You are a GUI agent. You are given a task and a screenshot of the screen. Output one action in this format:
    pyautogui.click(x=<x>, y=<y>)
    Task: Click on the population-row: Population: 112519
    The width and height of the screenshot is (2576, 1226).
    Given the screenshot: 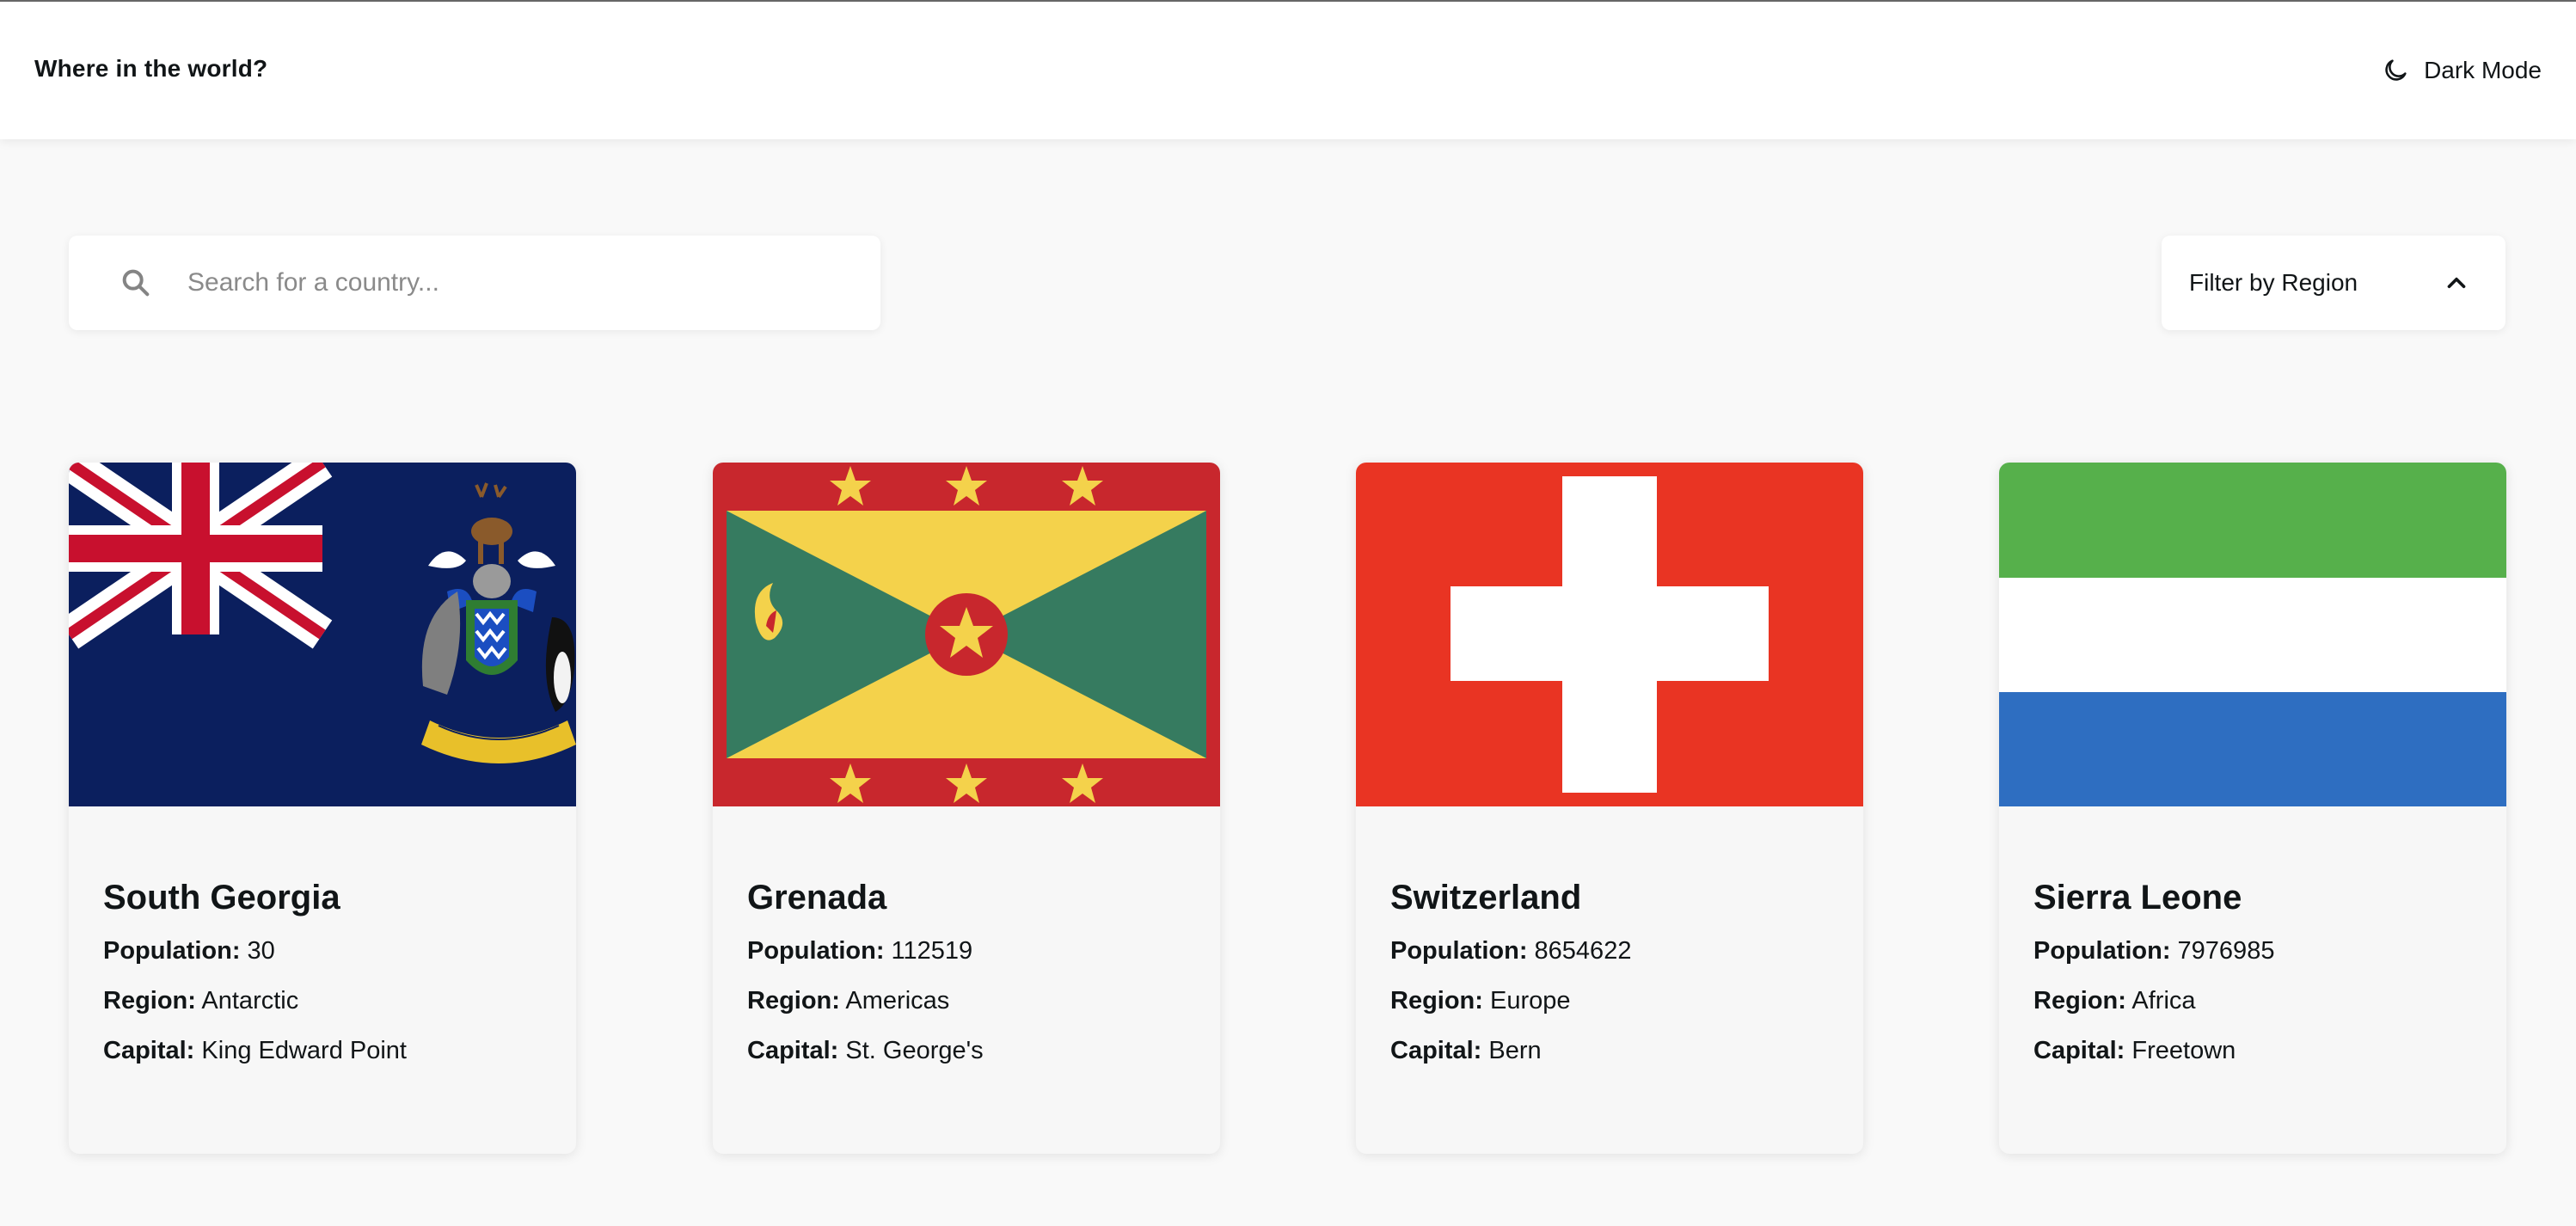 What is the action you would take?
    pyautogui.click(x=966, y=951)
    